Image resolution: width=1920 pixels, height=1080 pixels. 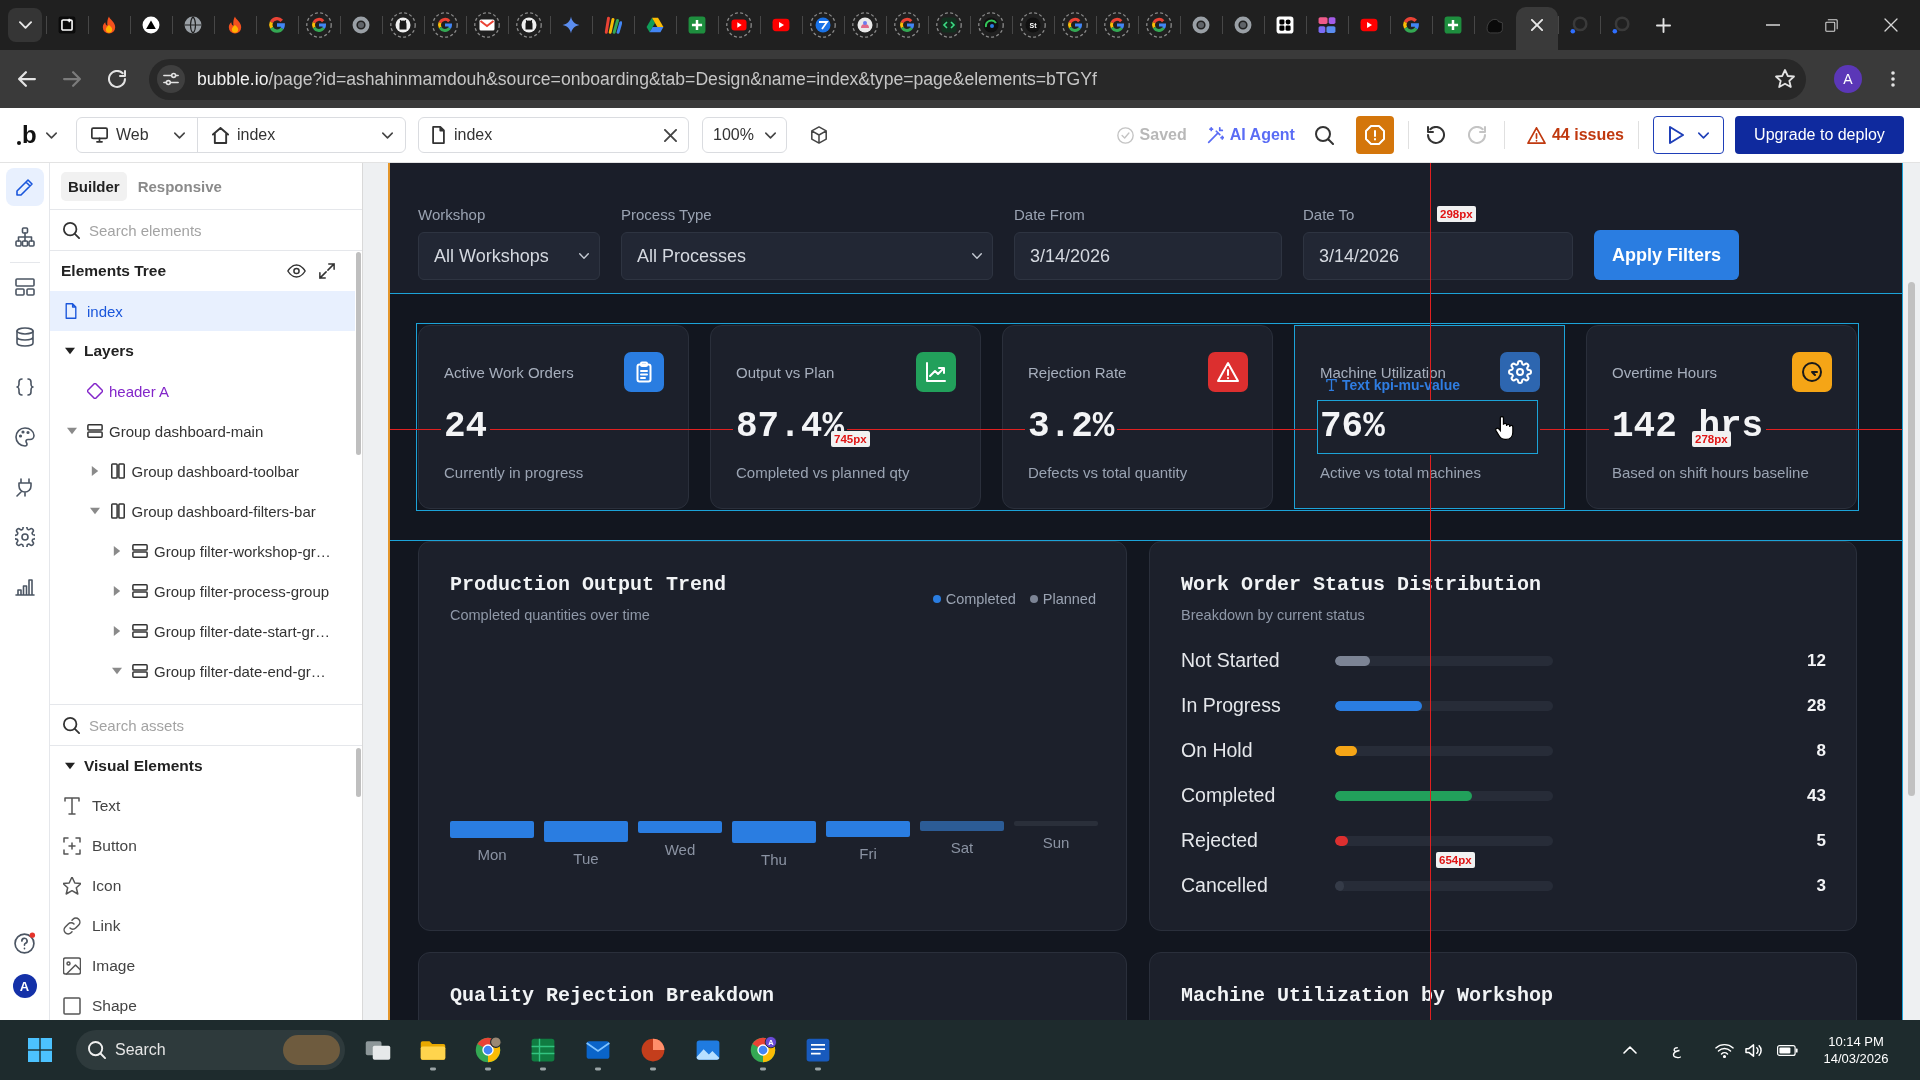 What do you see at coordinates (1476, 135) in the screenshot?
I see `redo-icon` at bounding box center [1476, 135].